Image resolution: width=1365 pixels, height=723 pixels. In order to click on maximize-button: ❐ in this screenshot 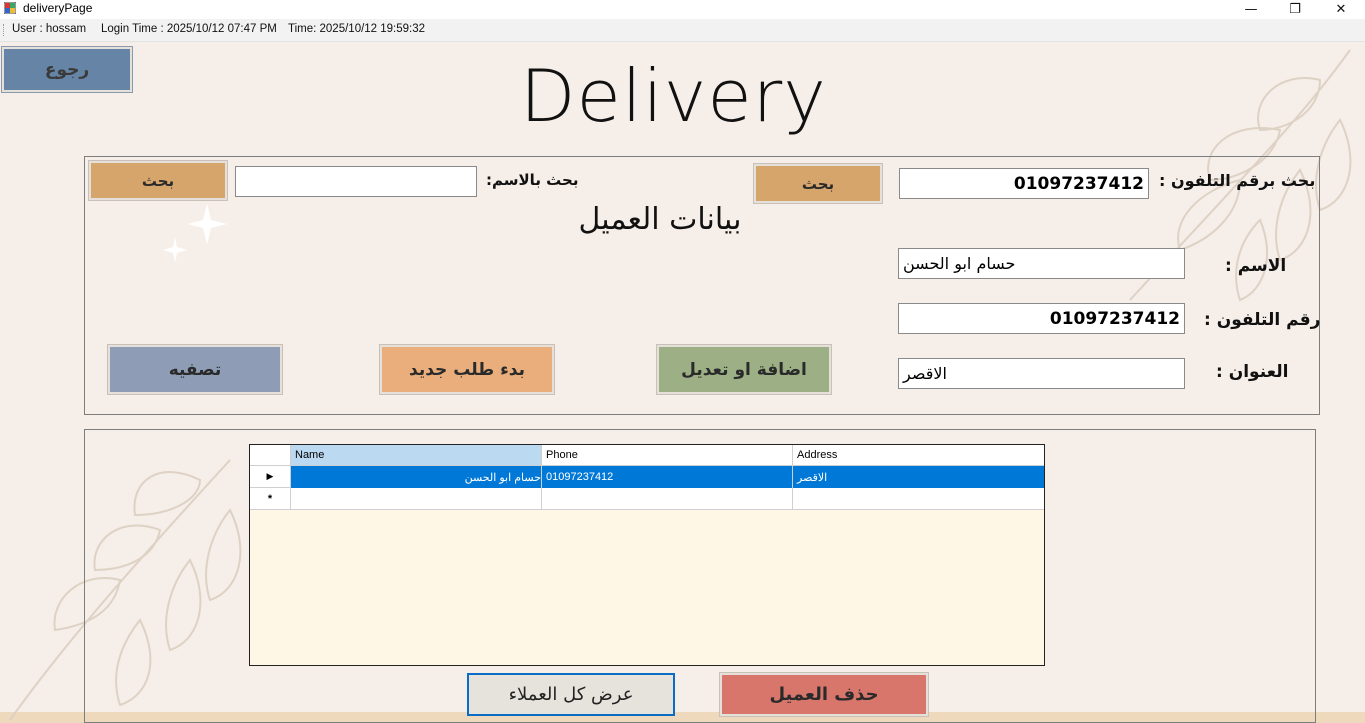, I will do `click(1295, 9)`.